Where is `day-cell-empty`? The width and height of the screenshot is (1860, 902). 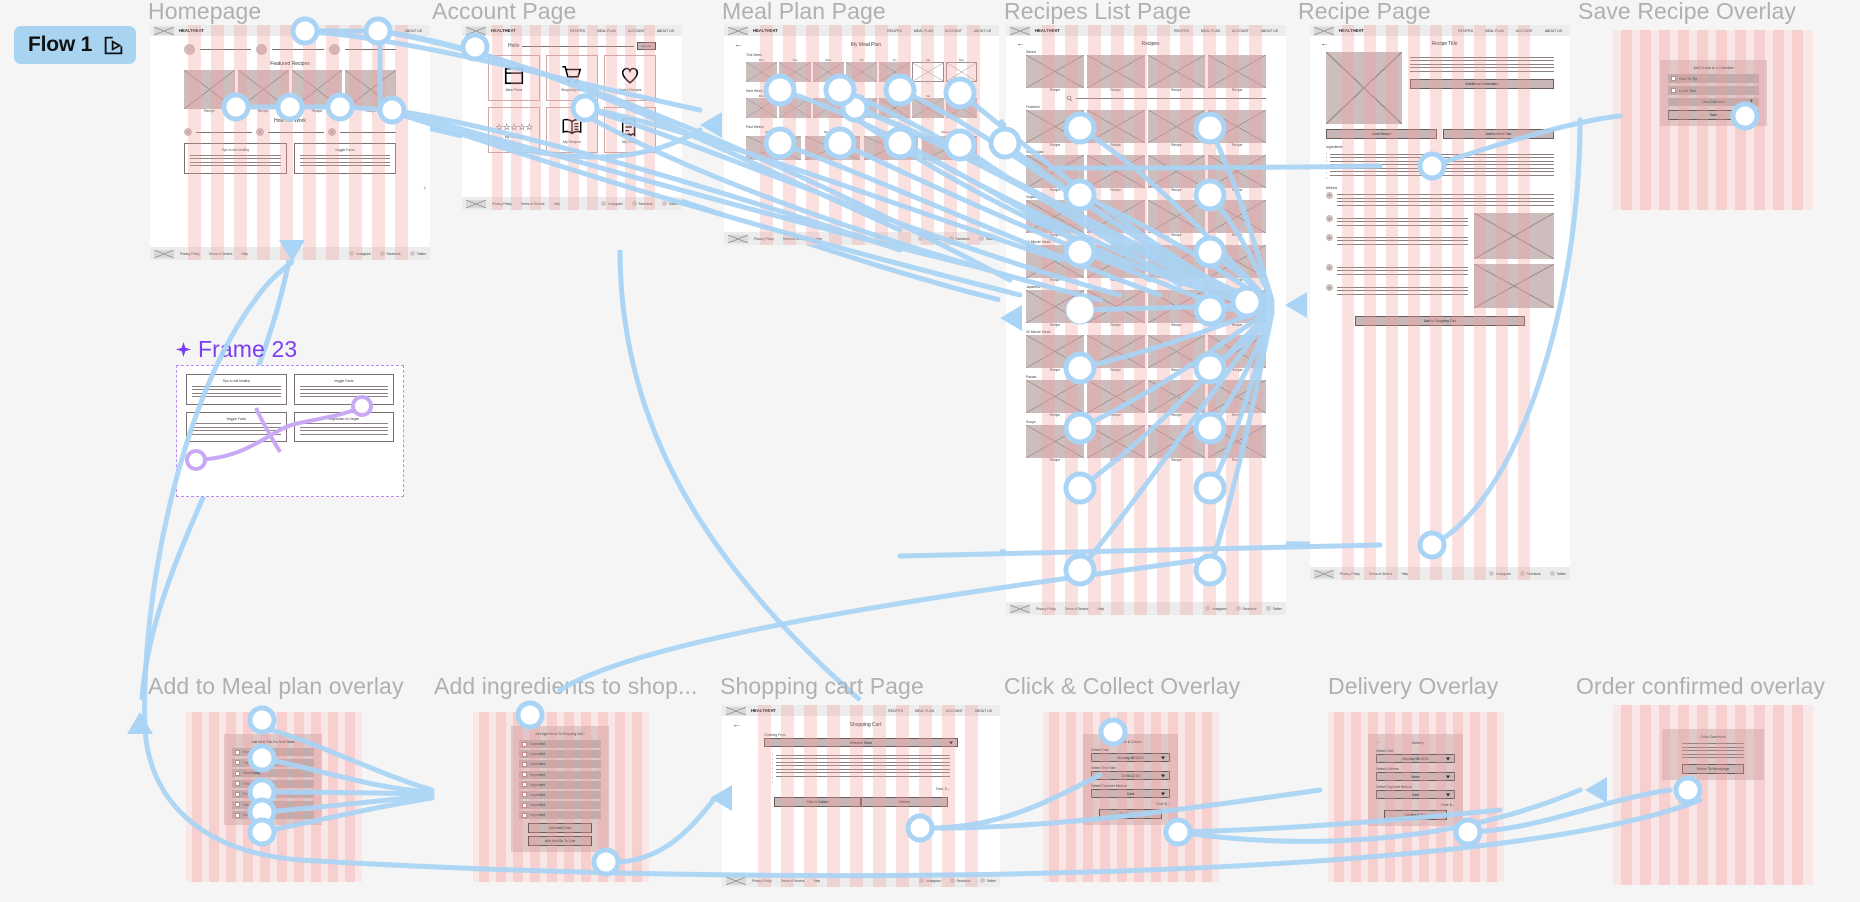 day-cell-empty is located at coordinates (961, 72).